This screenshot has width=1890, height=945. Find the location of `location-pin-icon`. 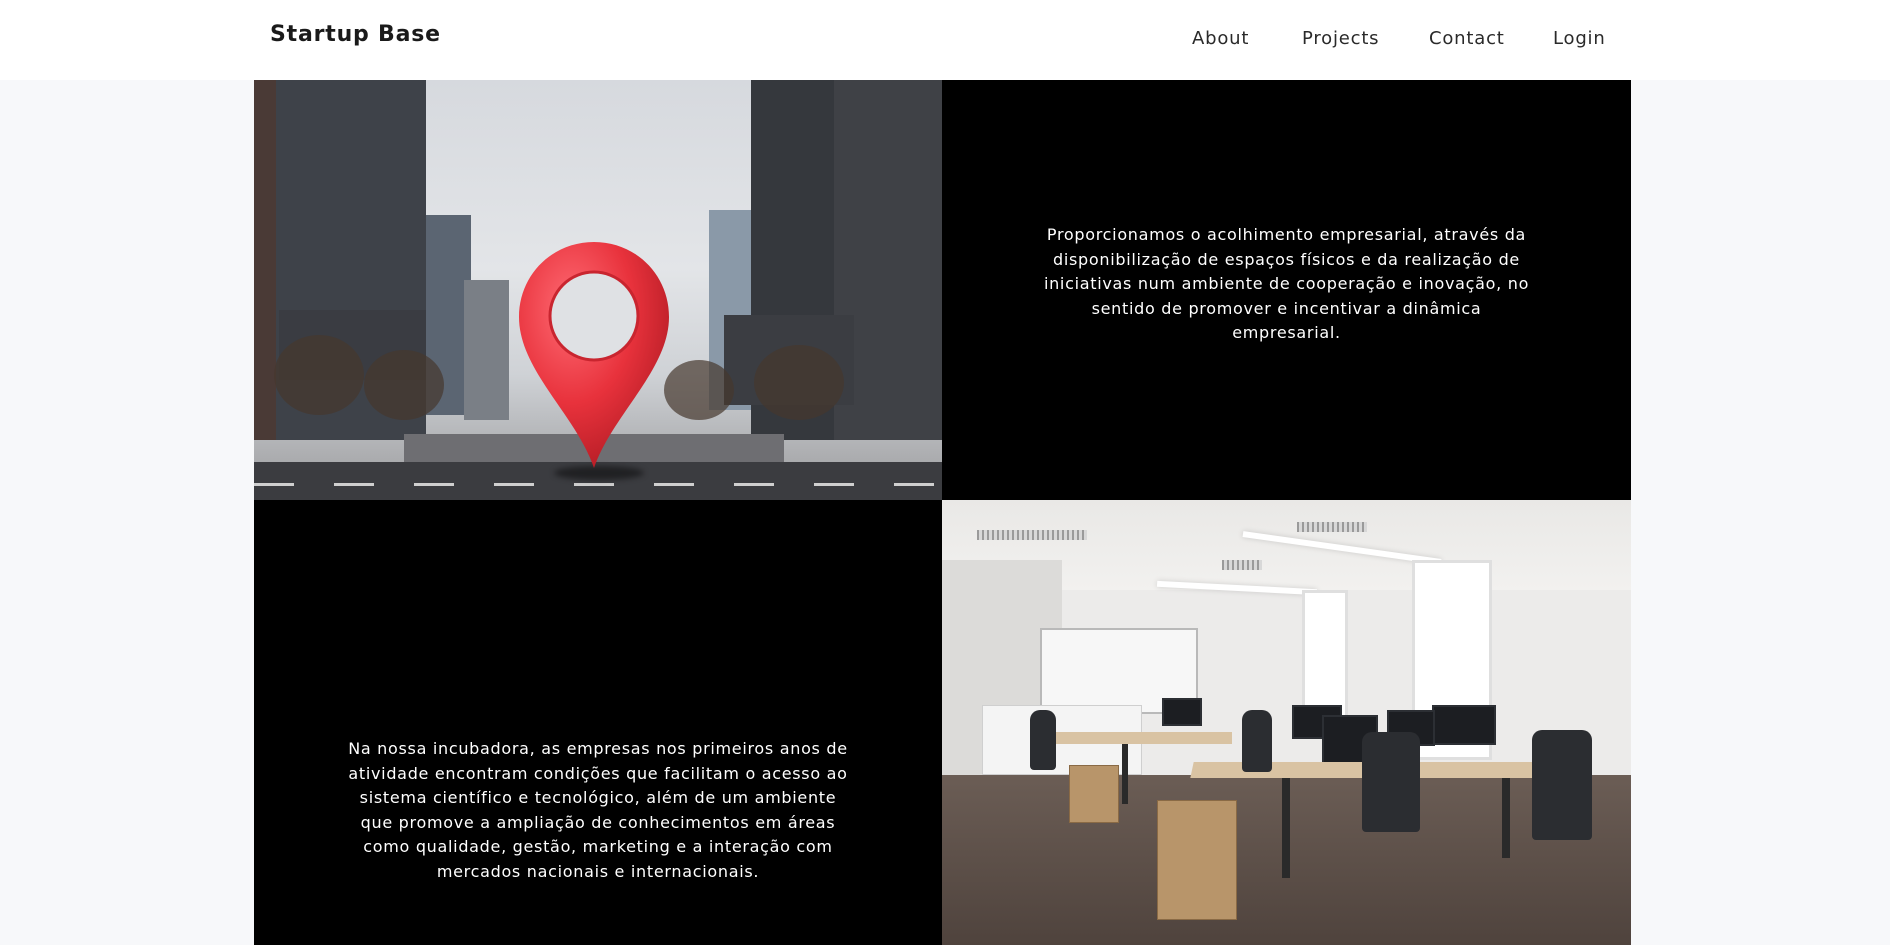

location-pin-icon is located at coordinates (594, 355).